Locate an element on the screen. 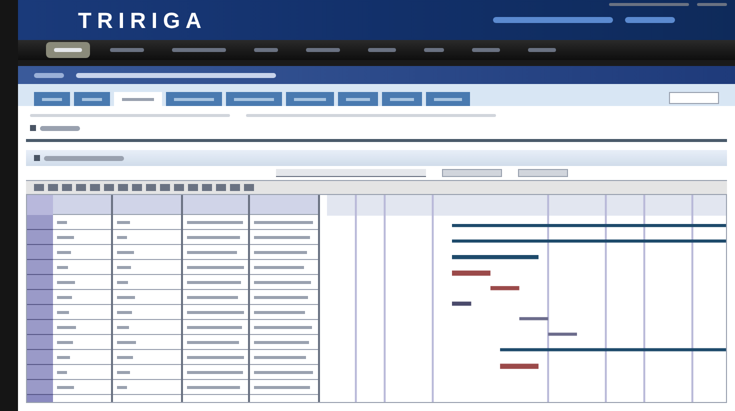  nav-item is located at coordinates (68, 50).